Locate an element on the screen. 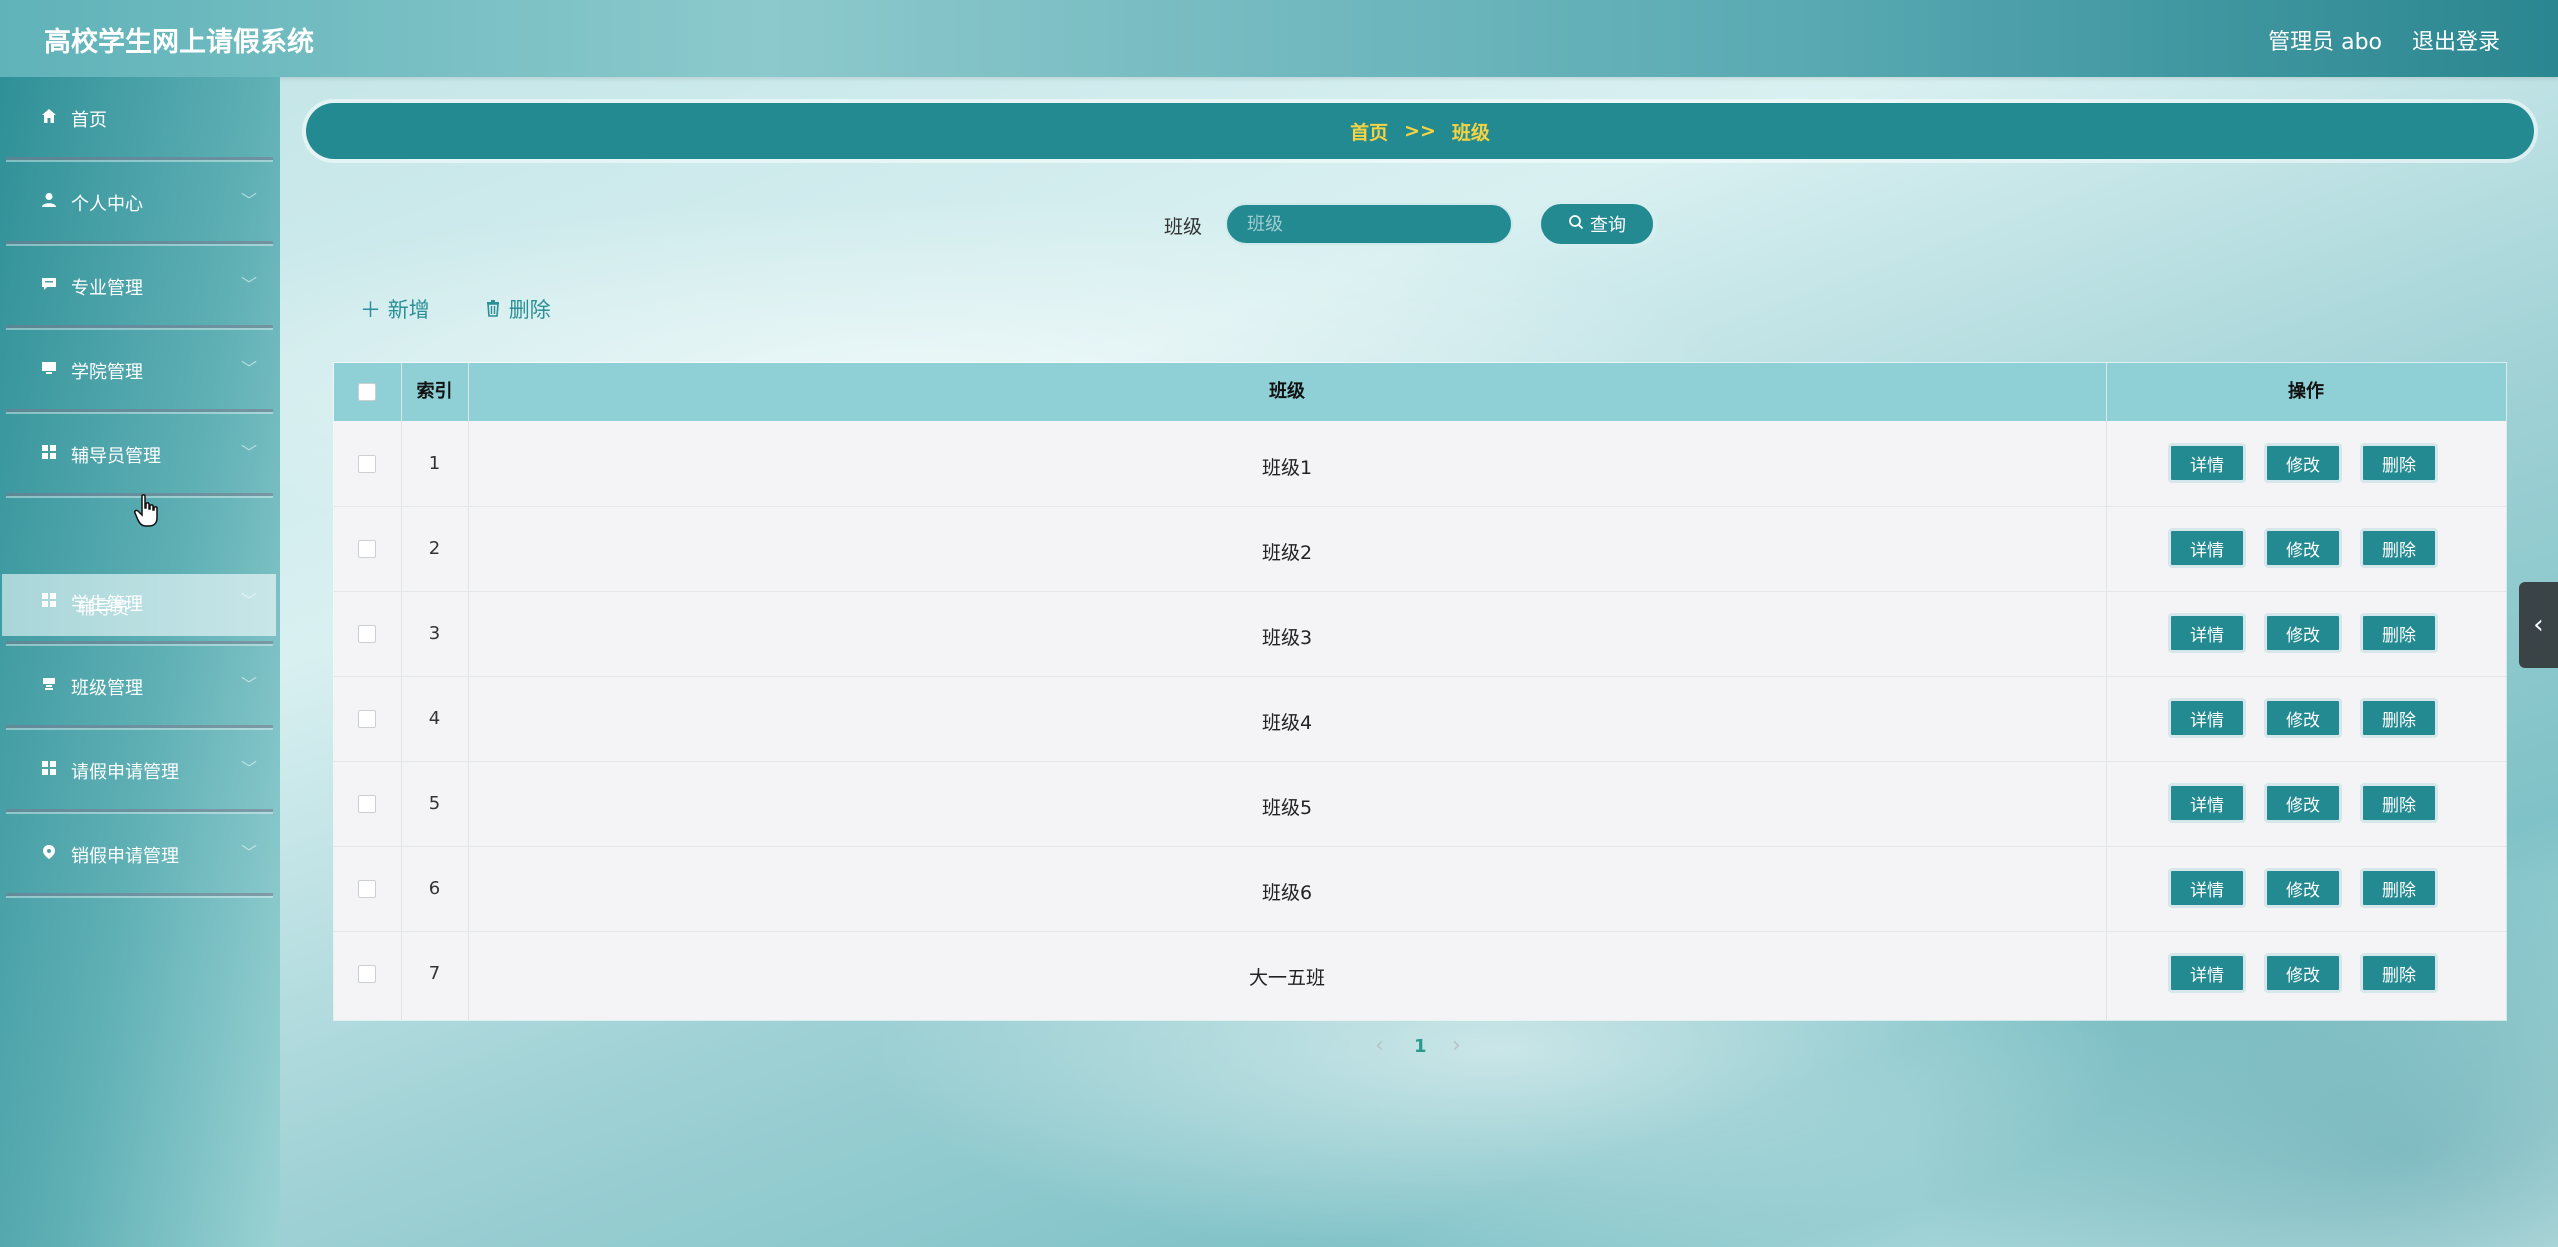 The image size is (2558, 1247). sidebar-item-home: 首页 is located at coordinates (139, 118).